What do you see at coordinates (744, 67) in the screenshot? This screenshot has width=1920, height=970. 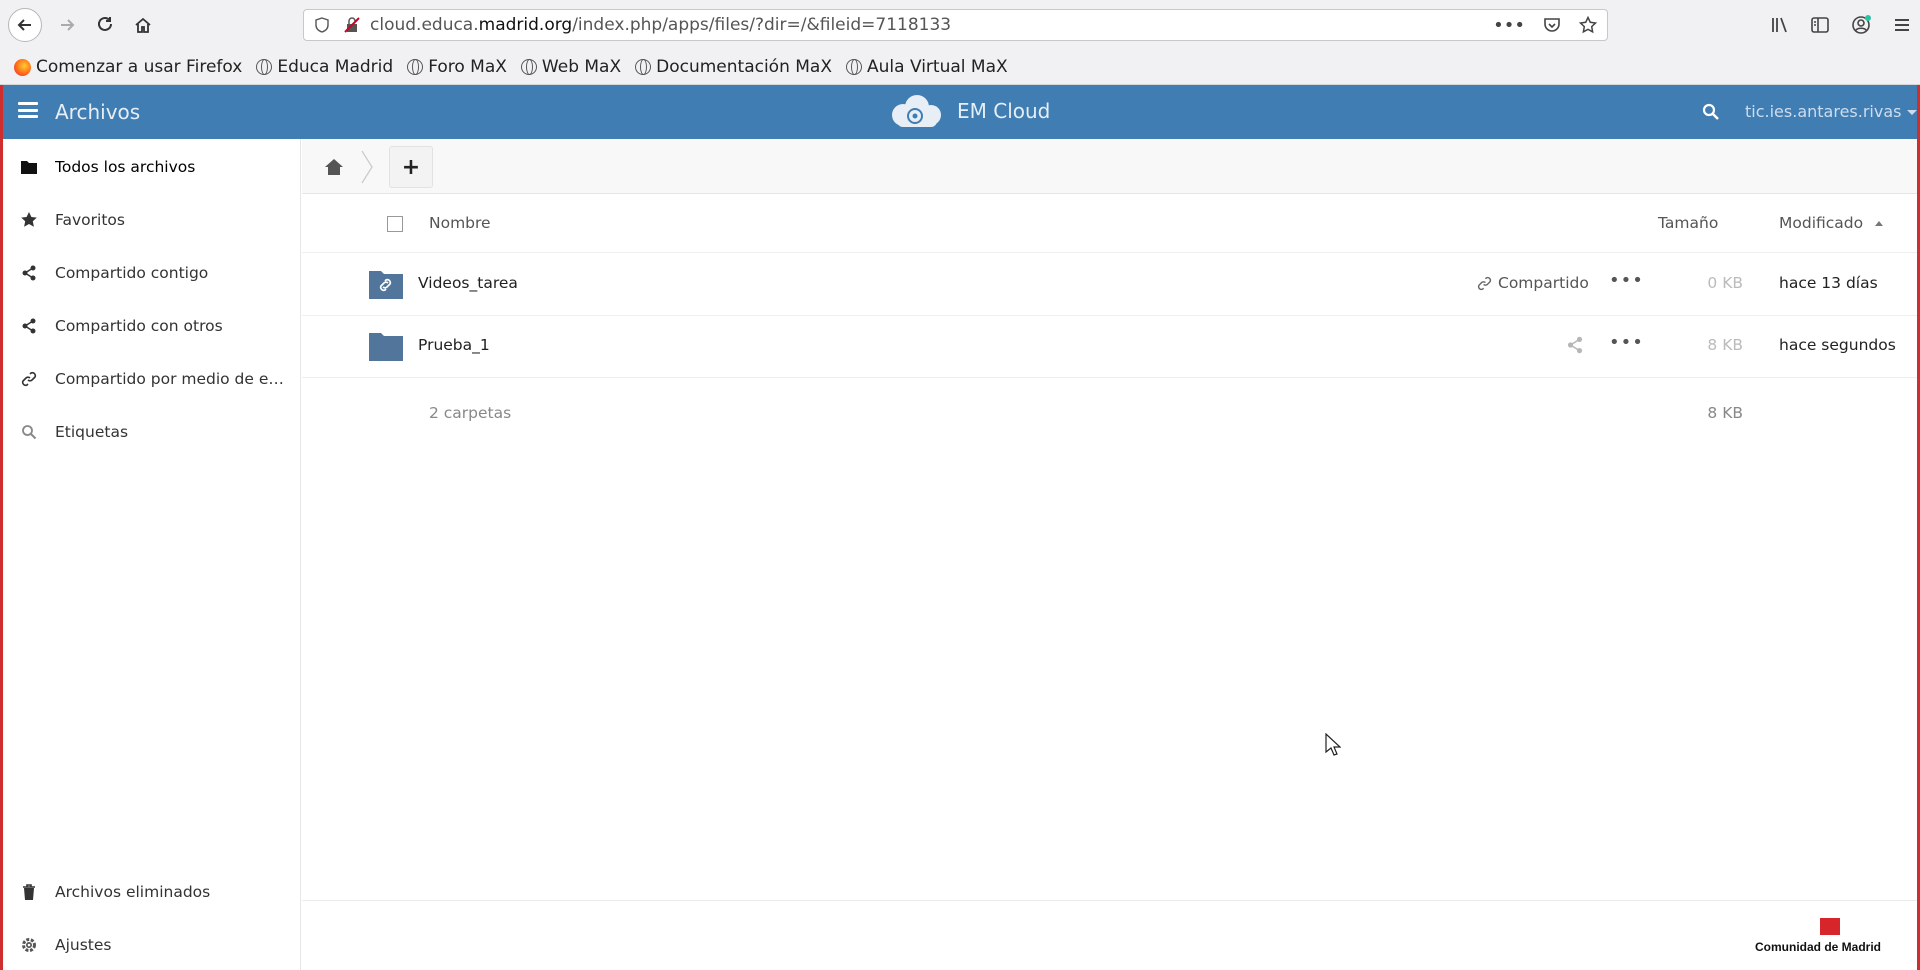 I see `bookmark-label: Documentación MaX` at bounding box center [744, 67].